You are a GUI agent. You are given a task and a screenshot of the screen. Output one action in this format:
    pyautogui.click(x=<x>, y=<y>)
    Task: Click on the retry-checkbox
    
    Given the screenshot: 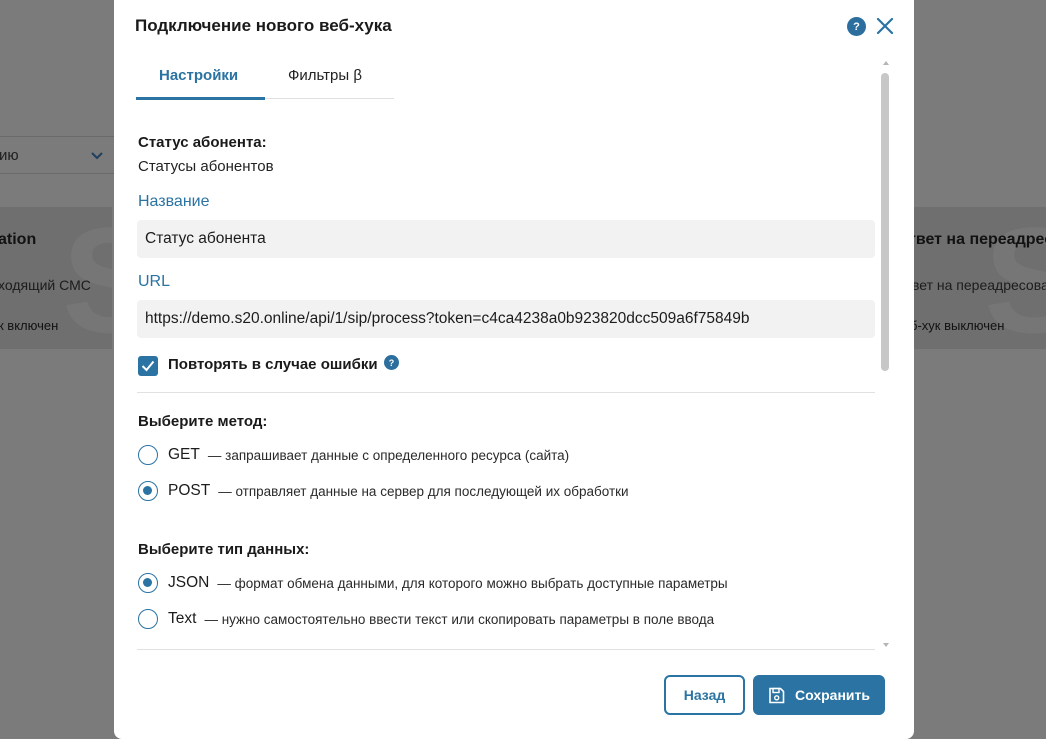 What is the action you would take?
    pyautogui.click(x=148, y=366)
    